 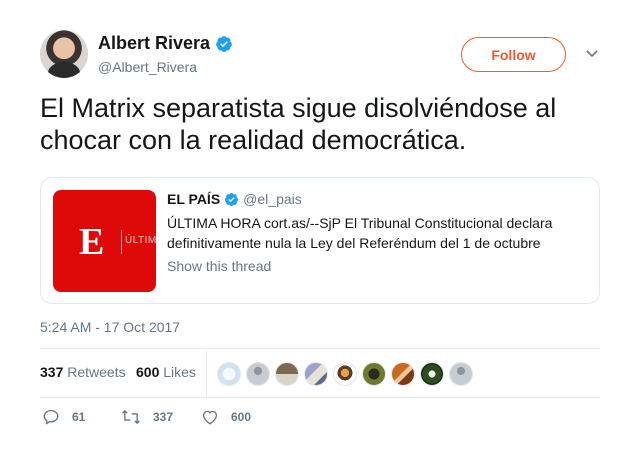 What do you see at coordinates (96, 372) in the screenshot?
I see `retweets-label: Retweets` at bounding box center [96, 372].